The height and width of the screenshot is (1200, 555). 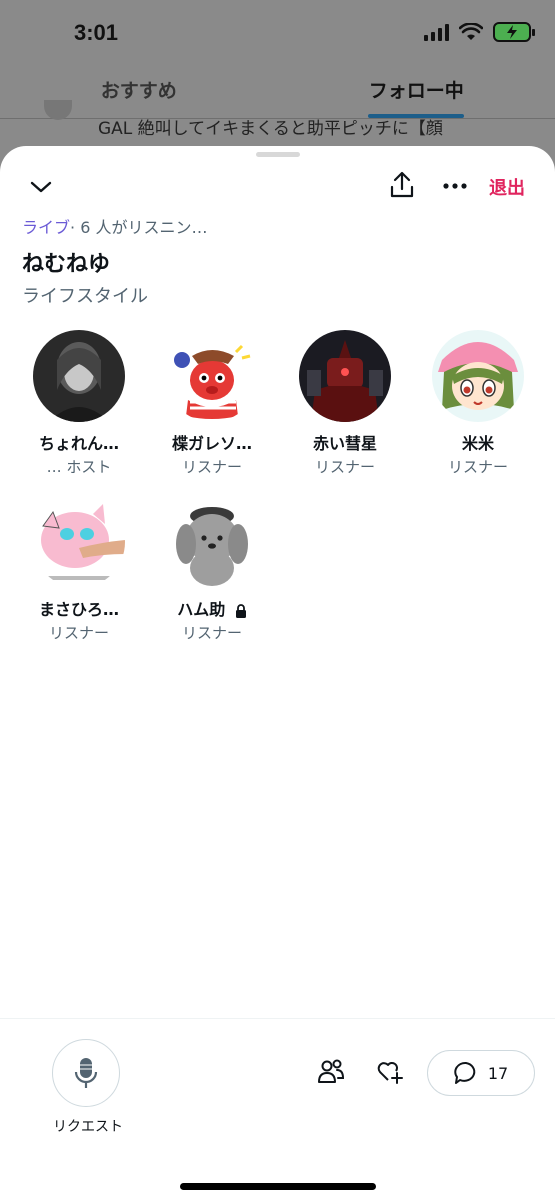 I want to click on share-icon, so click(x=402, y=184).